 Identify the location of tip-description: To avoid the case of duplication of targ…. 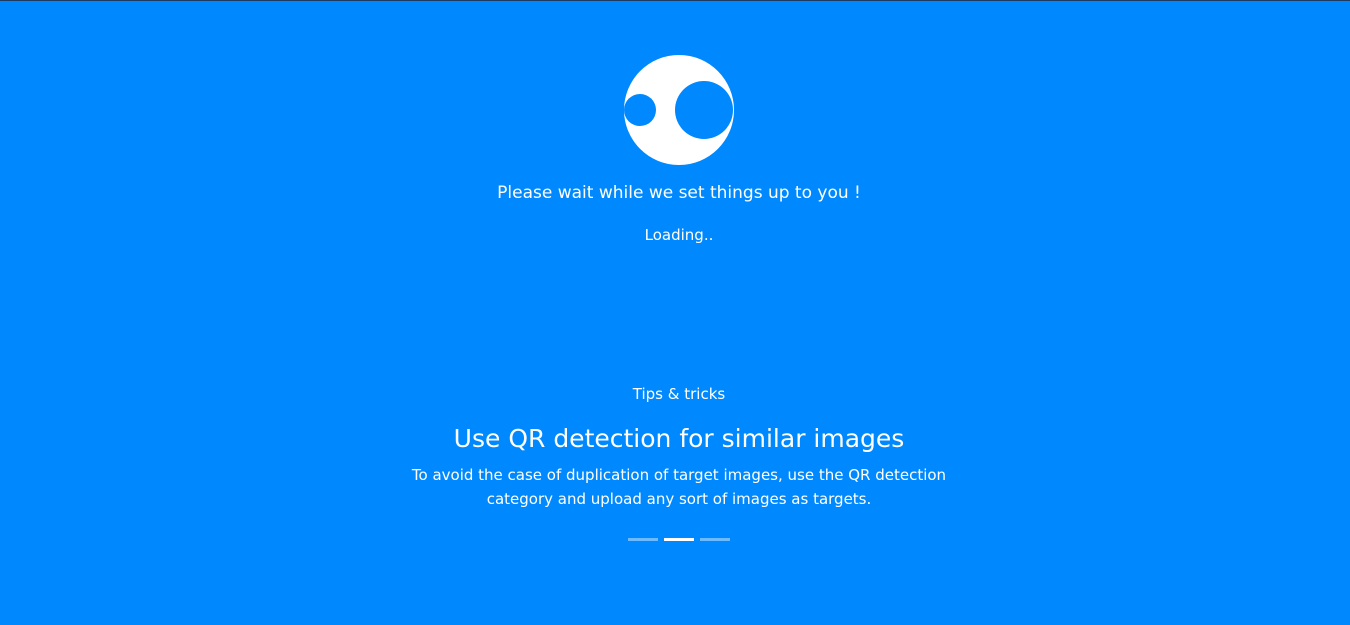
(679, 487).